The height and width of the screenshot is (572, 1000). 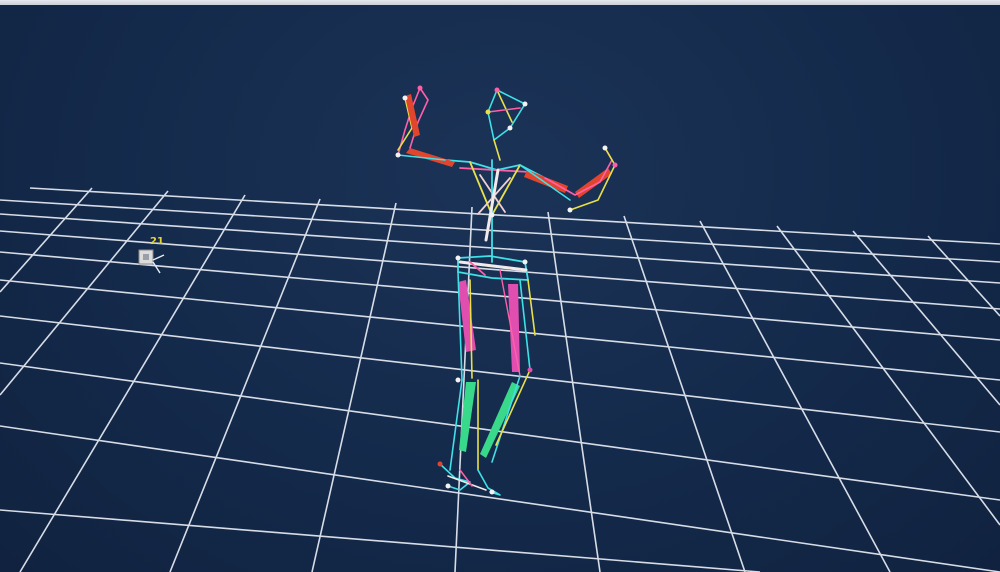 I want to click on head, so click(x=506, y=125).